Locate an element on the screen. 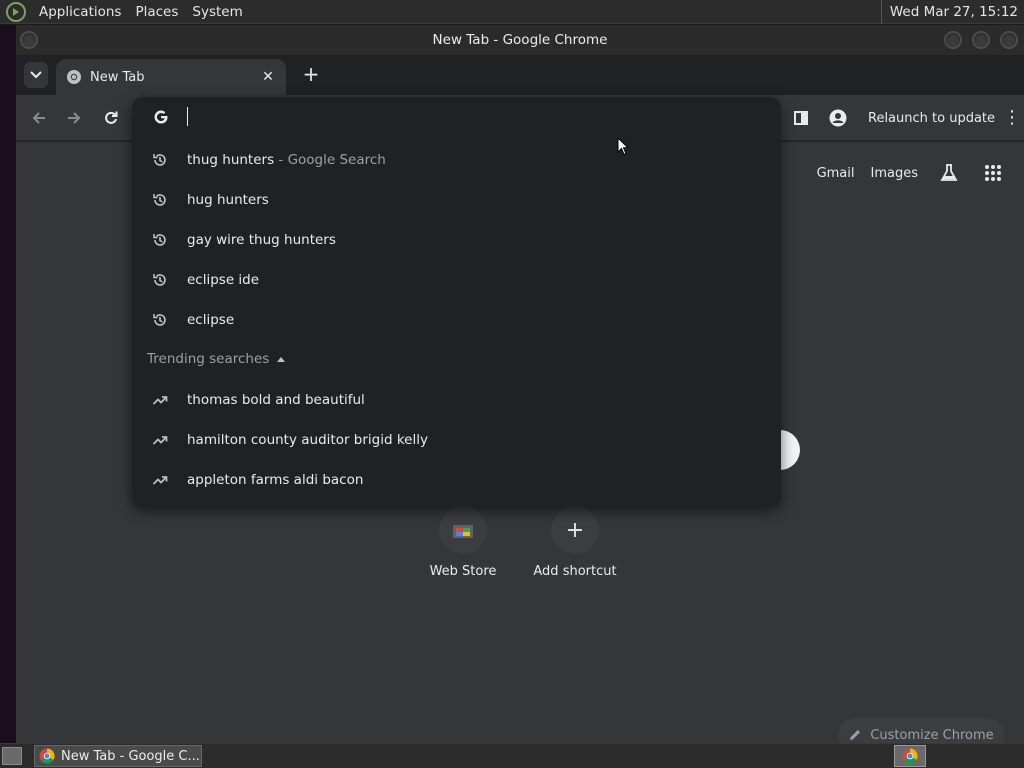 Image resolution: width=1024 pixels, height=768 pixels. suggestion-item: gay wire thug hunters is located at coordinates (456, 240).